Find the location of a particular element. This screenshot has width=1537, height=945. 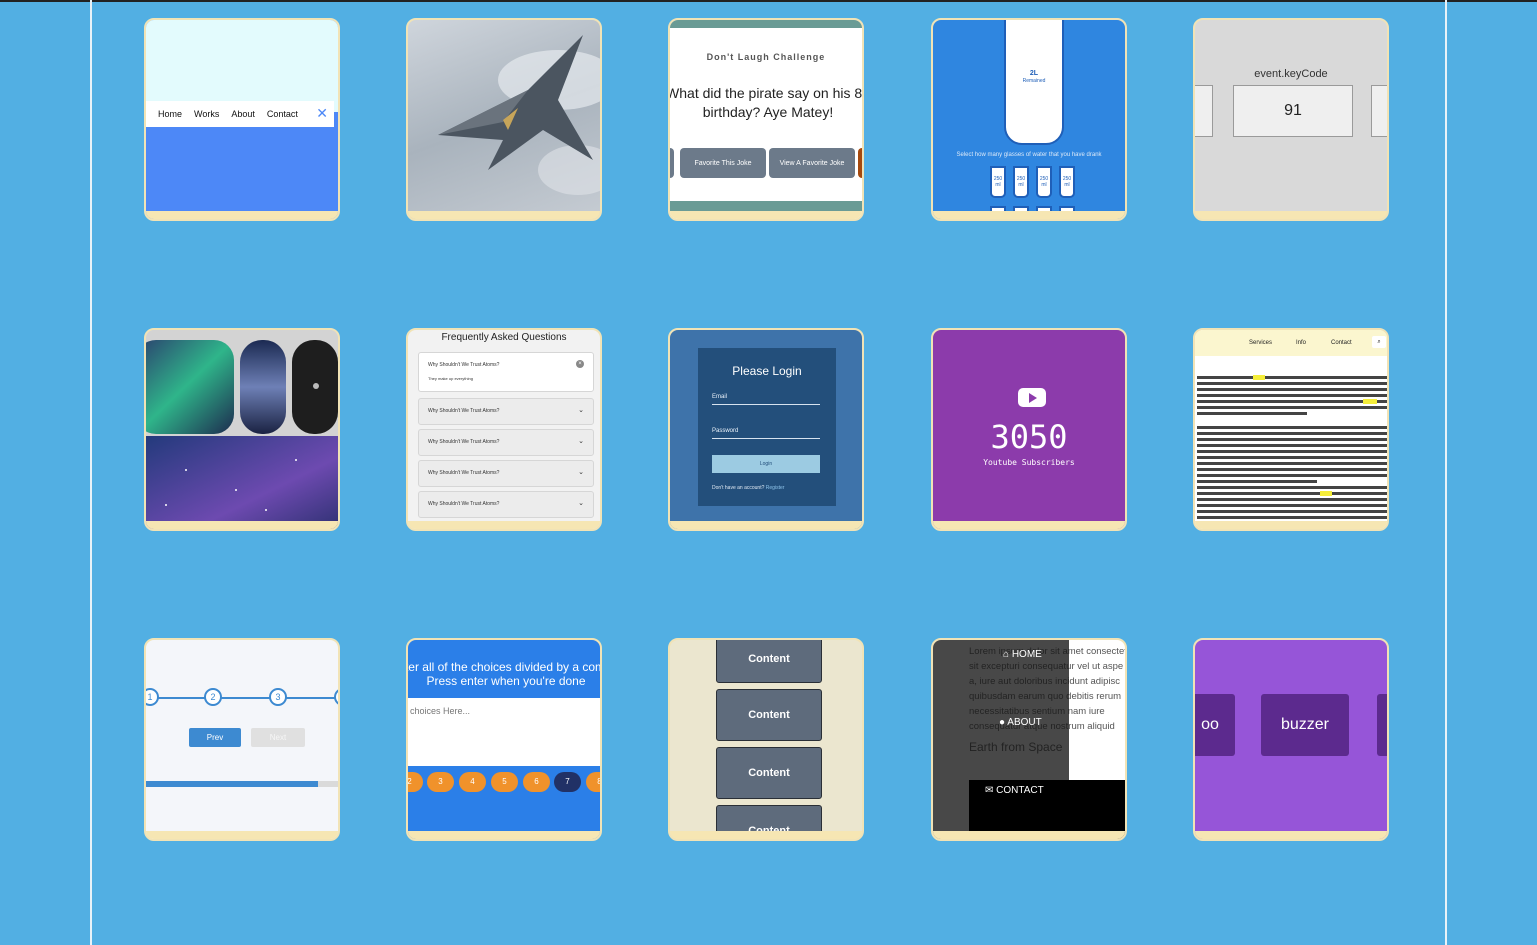

project-card-sound-board: oo buzzer is located at coordinates (1291, 739).